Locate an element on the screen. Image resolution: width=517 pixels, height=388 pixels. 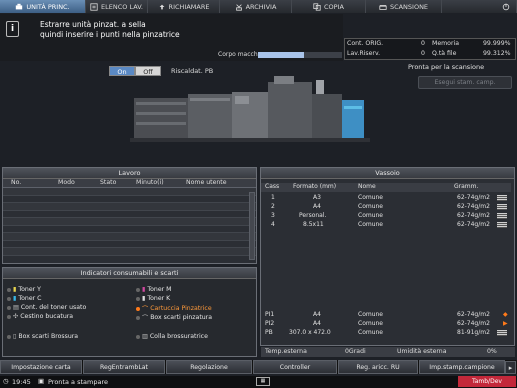
consumable-label: Toner M is located at coordinates (159, 289).